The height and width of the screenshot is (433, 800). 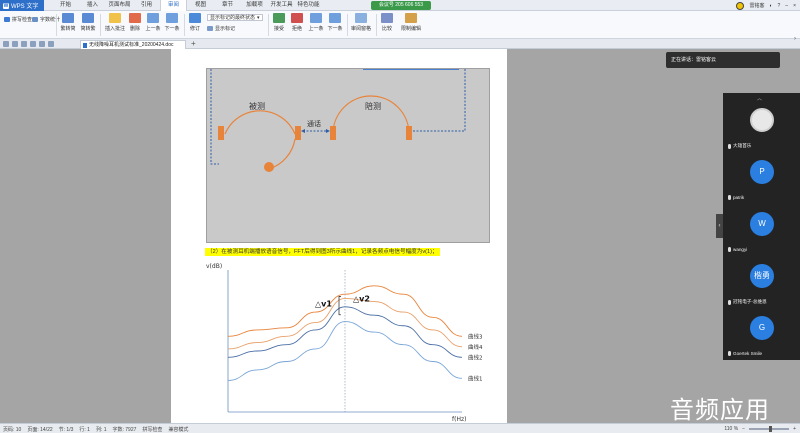 What do you see at coordinates (18, 19) in the screenshot?
I see `spell-check-button: 拼写检查` at bounding box center [18, 19].